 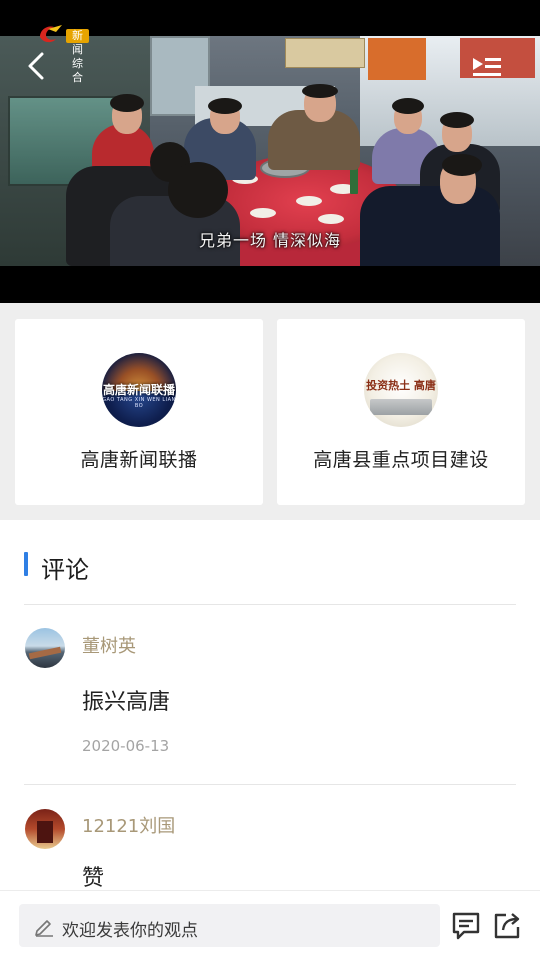 I want to click on share-icon, so click(x=507, y=926).